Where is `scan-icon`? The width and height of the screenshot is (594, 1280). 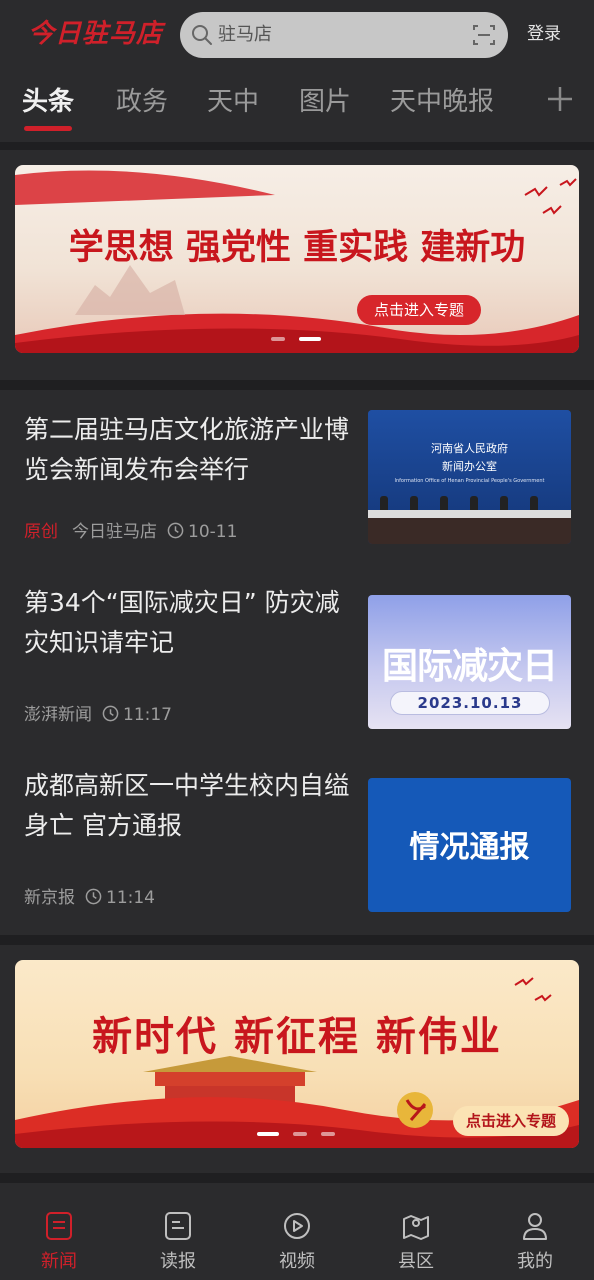 scan-icon is located at coordinates (484, 35).